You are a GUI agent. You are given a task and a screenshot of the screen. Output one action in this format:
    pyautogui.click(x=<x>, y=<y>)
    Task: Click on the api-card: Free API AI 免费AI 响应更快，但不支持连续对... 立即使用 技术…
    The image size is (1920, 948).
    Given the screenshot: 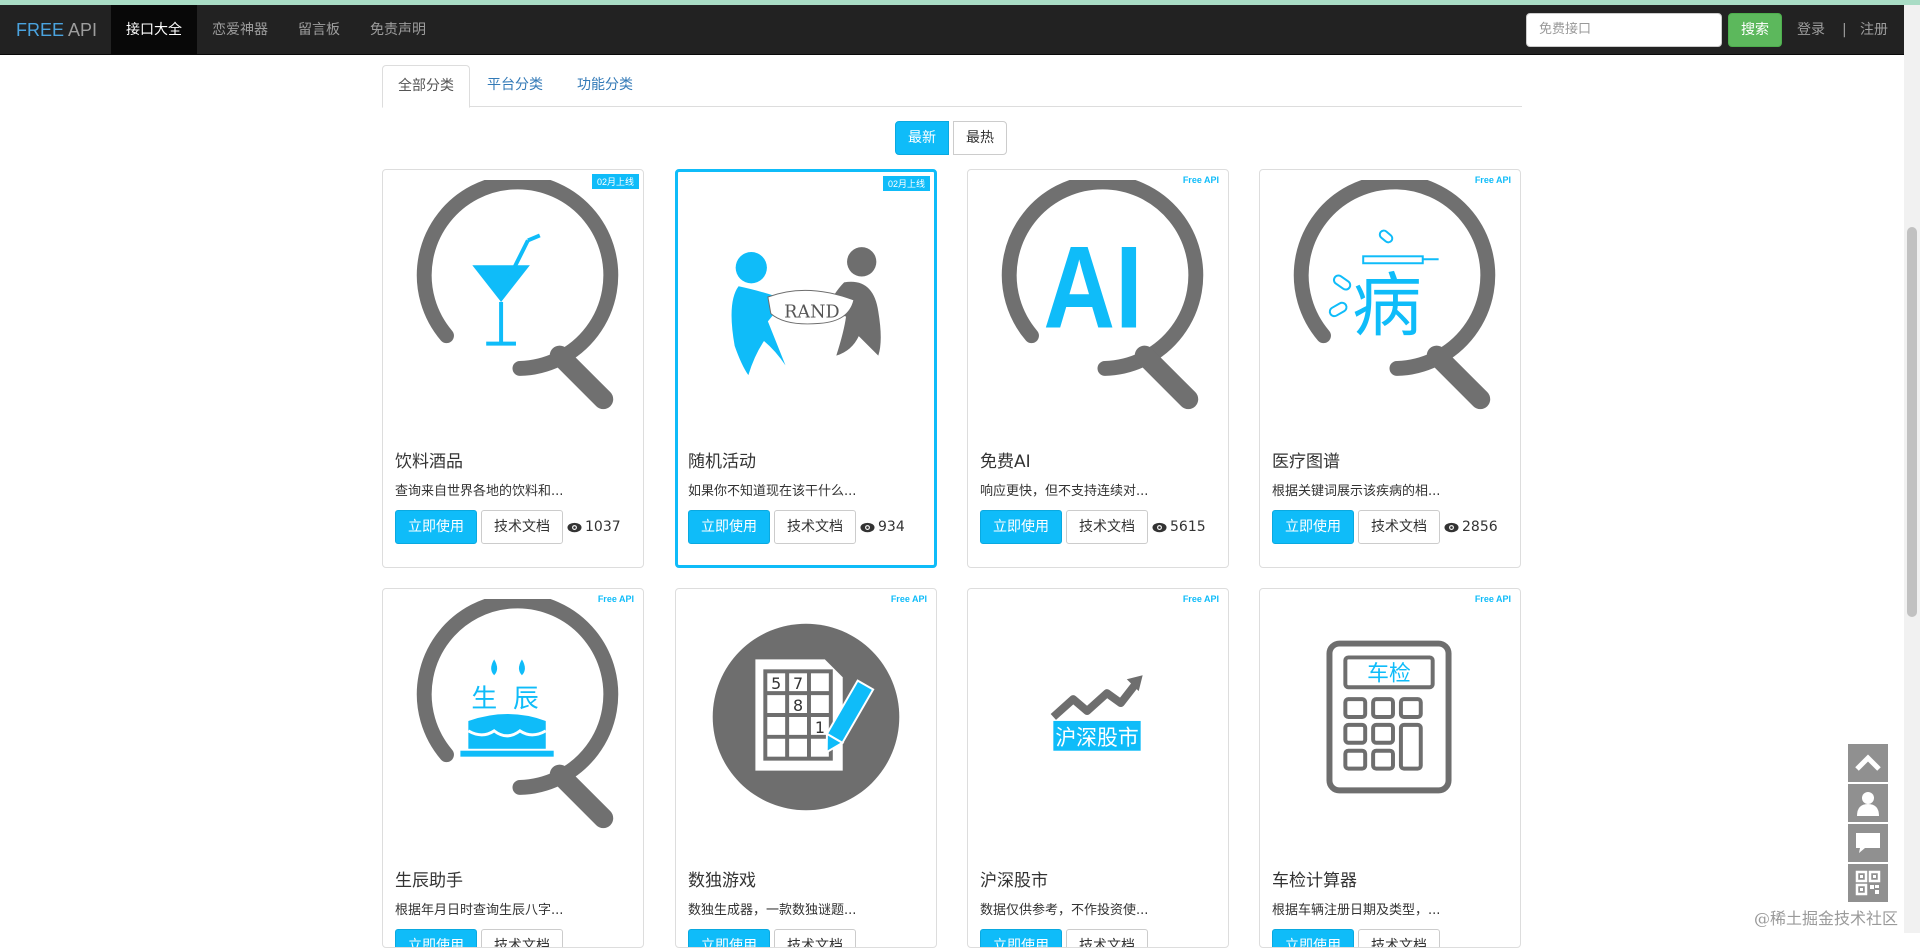 What is the action you would take?
    pyautogui.click(x=1098, y=368)
    